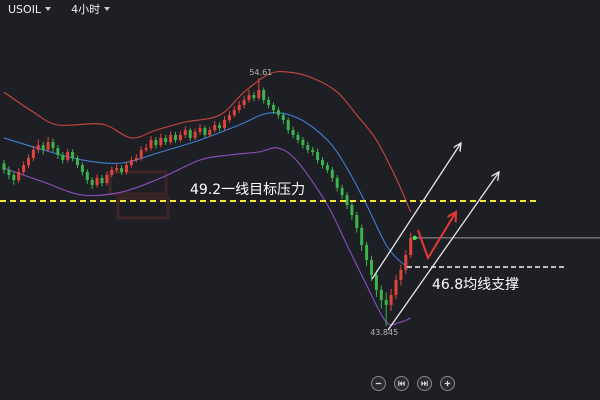  Describe the element at coordinates (384, 332) in the screenshot. I see `low-price-label: 43.845` at that location.